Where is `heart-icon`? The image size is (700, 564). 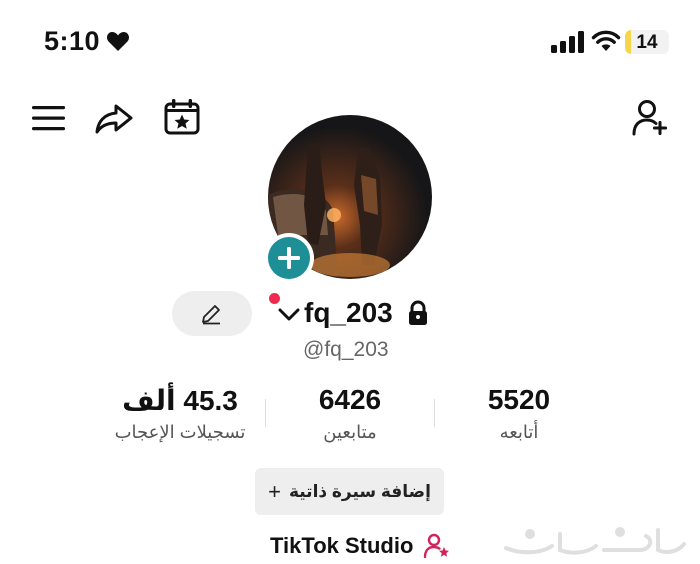 heart-icon is located at coordinates (118, 41).